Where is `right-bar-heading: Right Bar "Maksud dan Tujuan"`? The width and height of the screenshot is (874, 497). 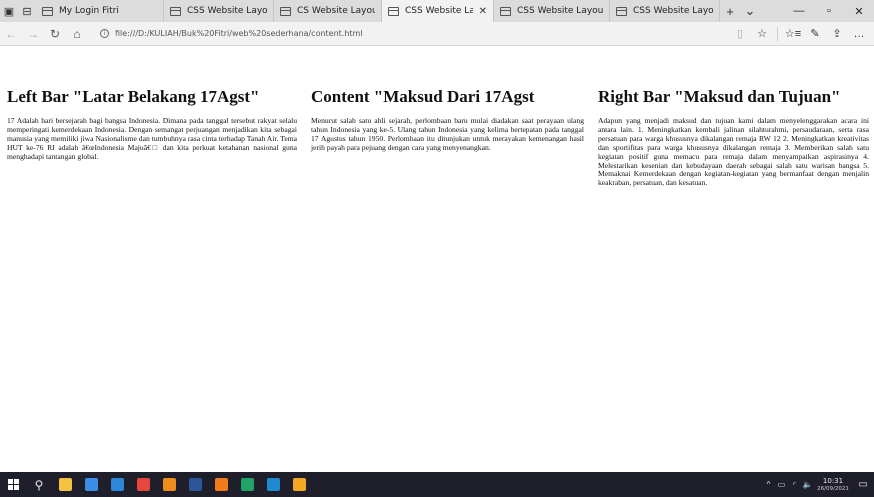
right-bar-heading: Right Bar "Maksud dan Tujuan" is located at coordinates (719, 96).